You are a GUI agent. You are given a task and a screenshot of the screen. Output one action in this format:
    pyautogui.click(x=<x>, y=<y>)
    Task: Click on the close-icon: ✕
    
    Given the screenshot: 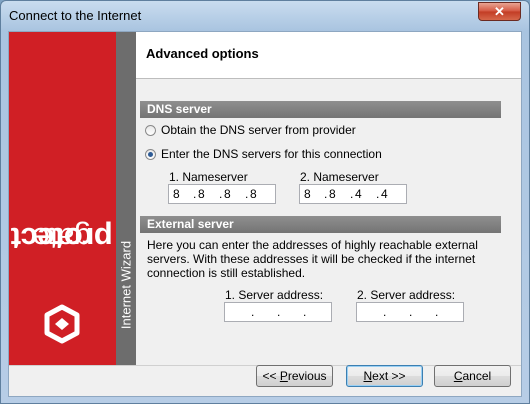 What is the action you would take?
    pyautogui.click(x=499, y=11)
    